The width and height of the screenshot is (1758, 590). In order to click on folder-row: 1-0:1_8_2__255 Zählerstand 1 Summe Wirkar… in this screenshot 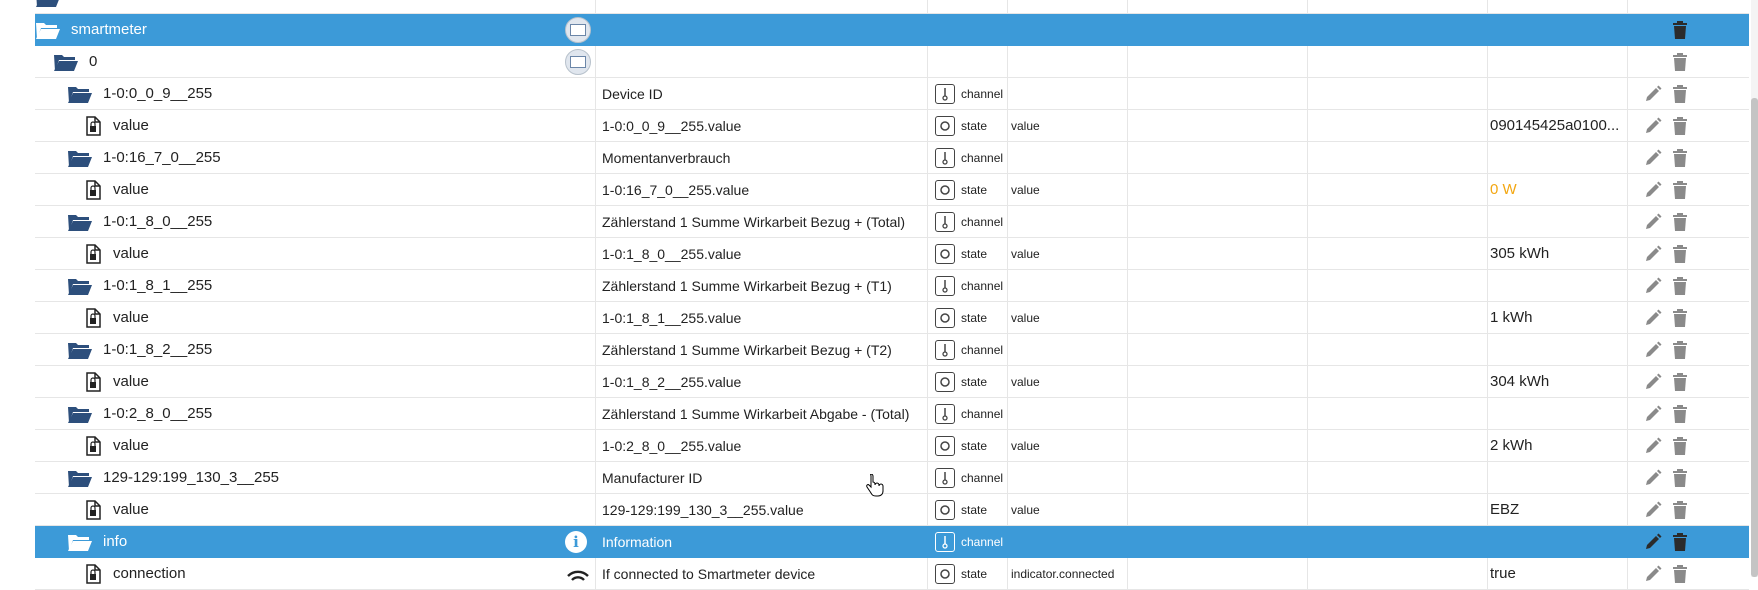, I will do `click(892, 350)`.